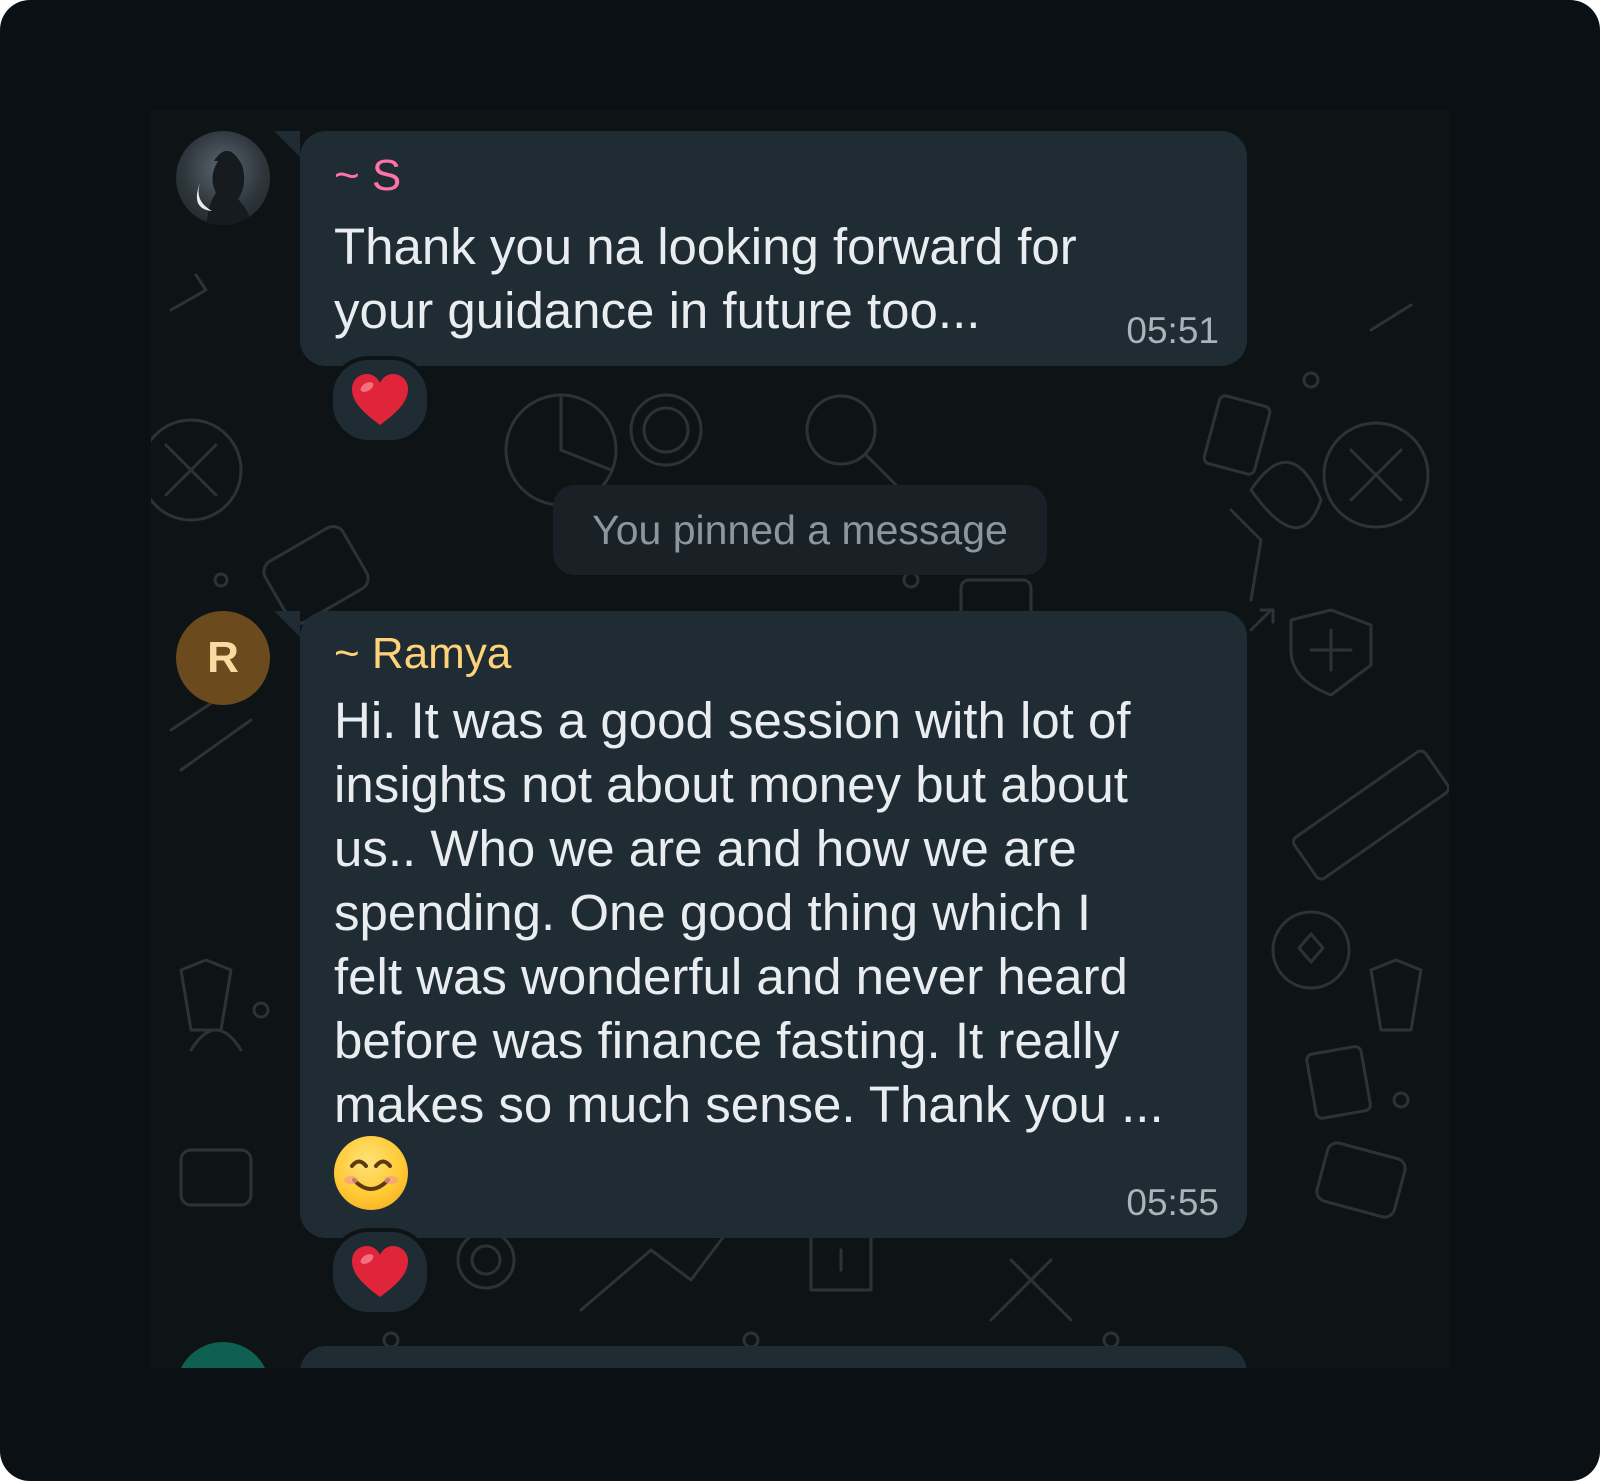  What do you see at coordinates (1172, 1202) in the screenshot?
I see `message-time: 05:55` at bounding box center [1172, 1202].